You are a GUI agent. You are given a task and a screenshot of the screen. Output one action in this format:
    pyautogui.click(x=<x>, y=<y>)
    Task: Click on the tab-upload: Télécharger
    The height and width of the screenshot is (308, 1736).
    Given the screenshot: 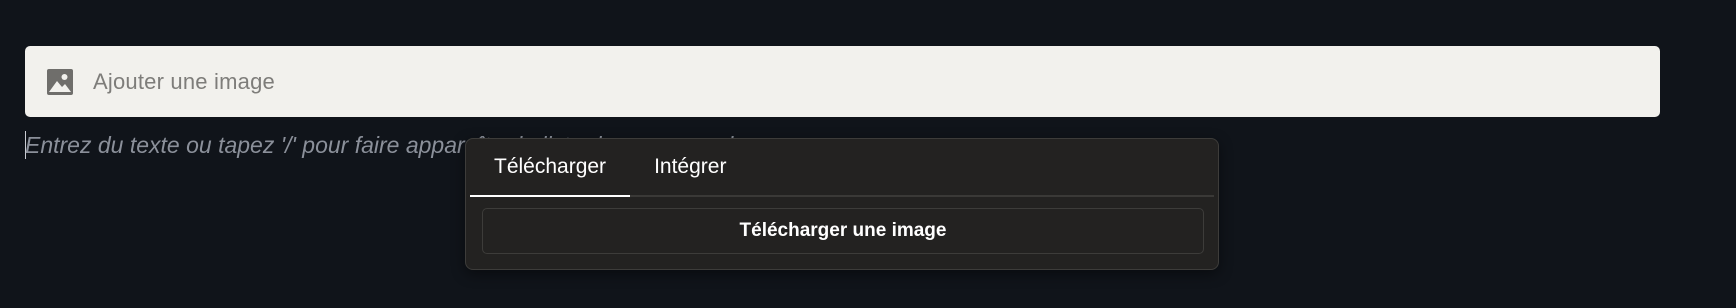 What is the action you would take?
    pyautogui.click(x=550, y=168)
    